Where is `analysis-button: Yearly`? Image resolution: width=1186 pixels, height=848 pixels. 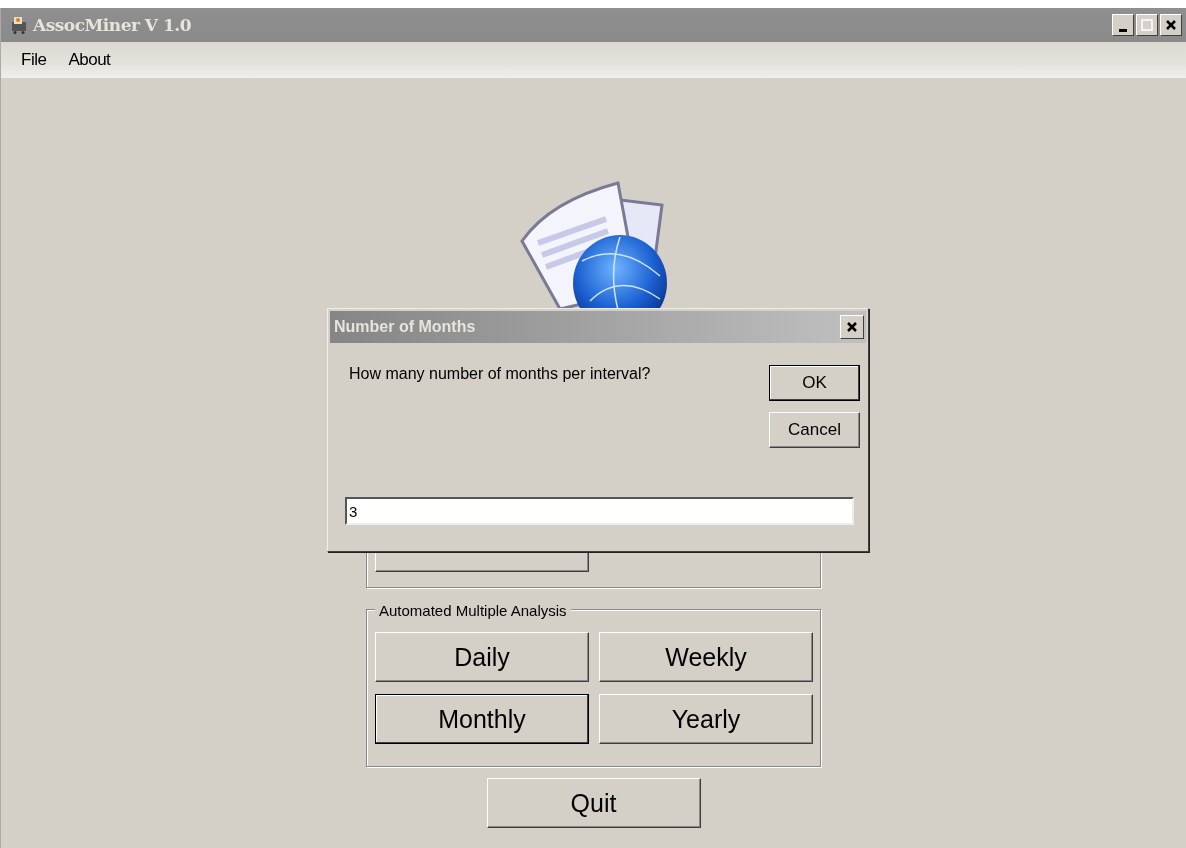 analysis-button: Yearly is located at coordinates (706, 719).